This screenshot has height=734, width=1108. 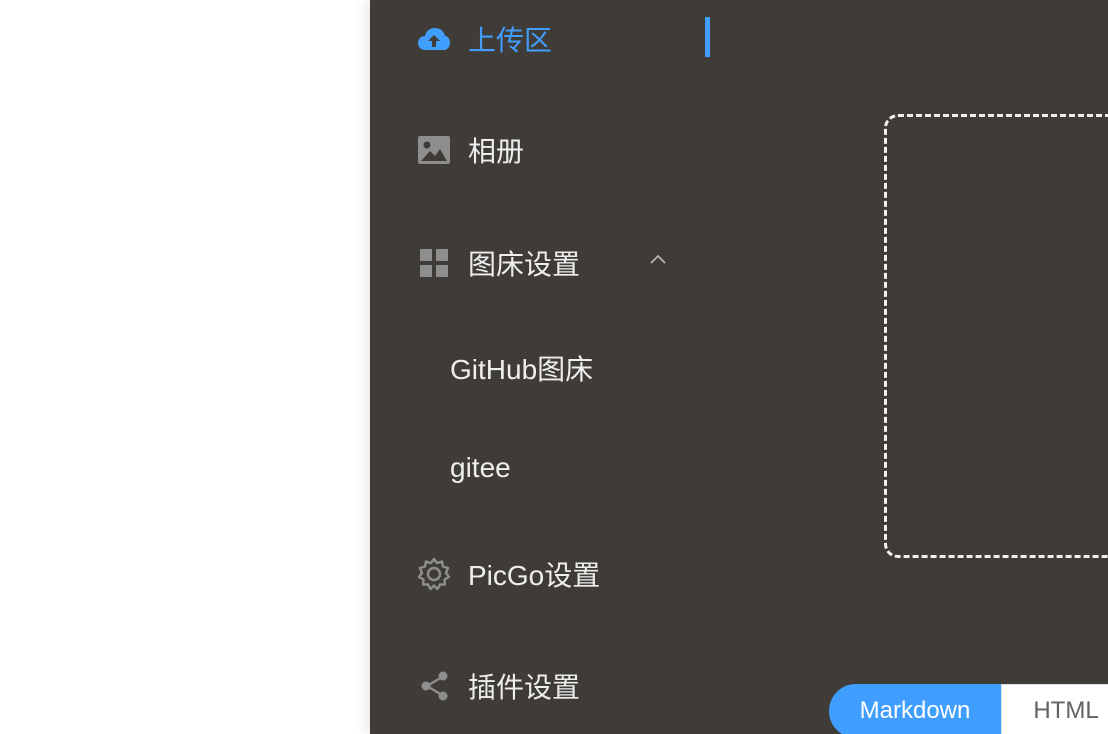 I want to click on sidebar-item-upload: 上传区, so click(x=484, y=39).